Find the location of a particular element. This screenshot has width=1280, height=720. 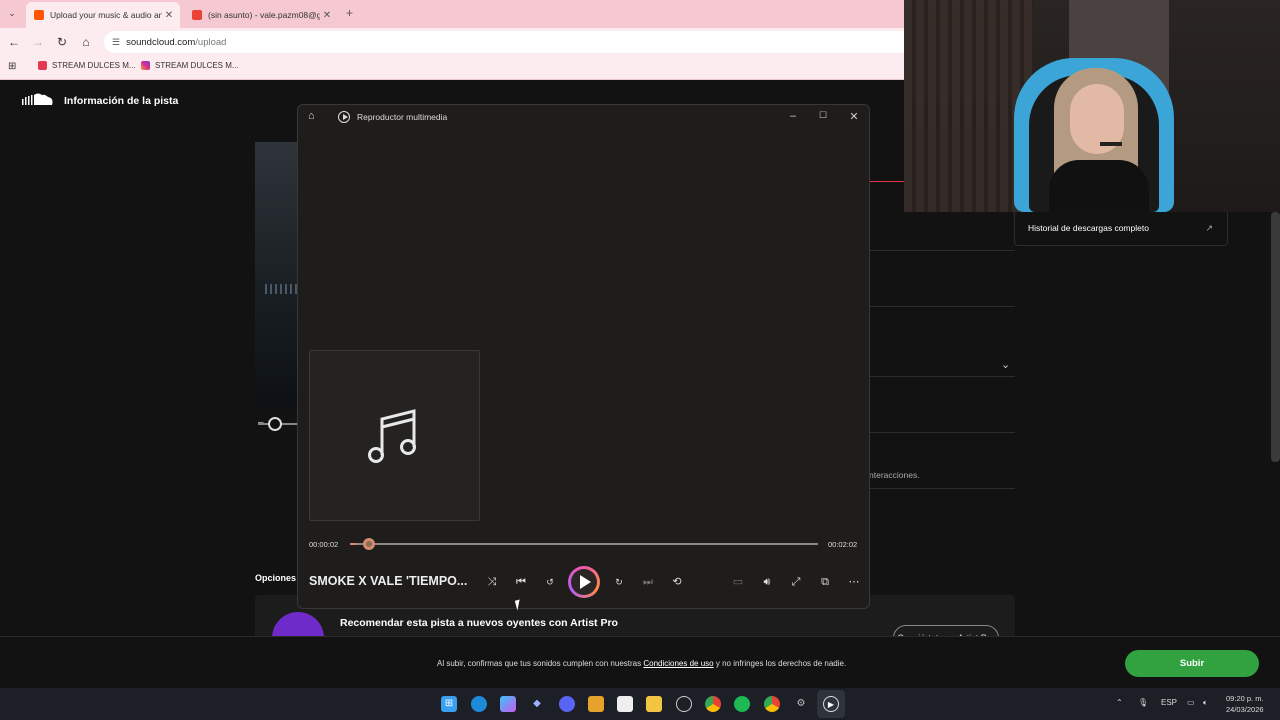

spotify-icon is located at coordinates (742, 704).